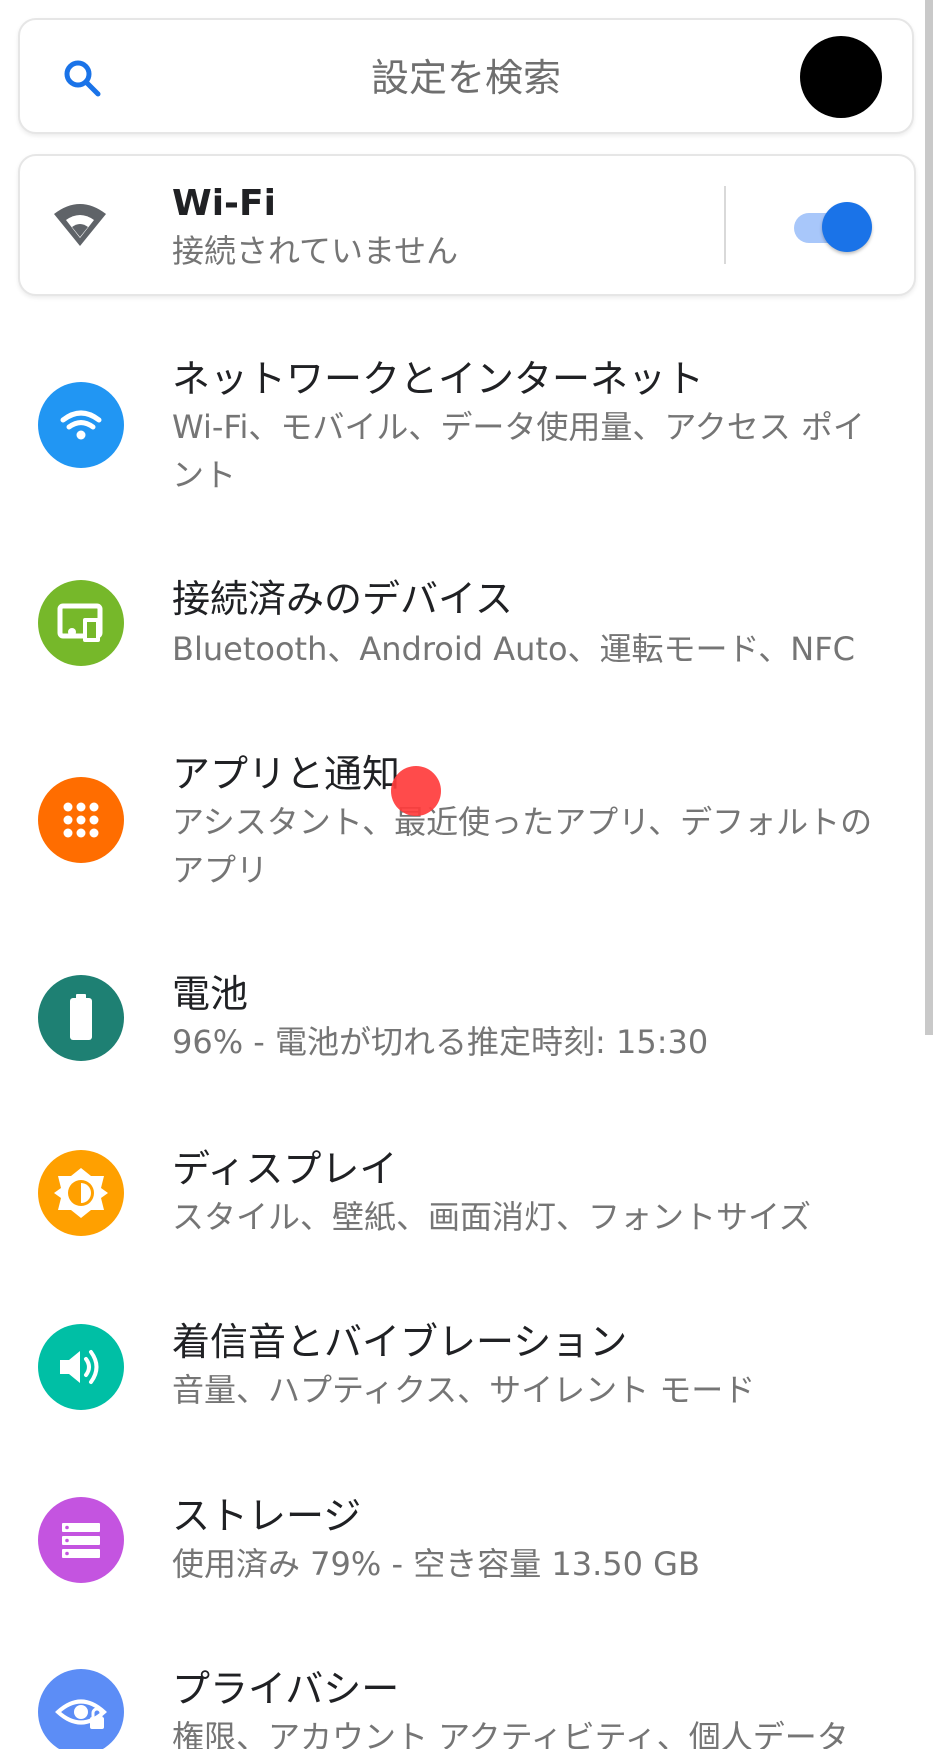  What do you see at coordinates (440, 1042) in the screenshot?
I see `item-subtitle: 96% - 電池が切れる推定時刻: 15:30` at bounding box center [440, 1042].